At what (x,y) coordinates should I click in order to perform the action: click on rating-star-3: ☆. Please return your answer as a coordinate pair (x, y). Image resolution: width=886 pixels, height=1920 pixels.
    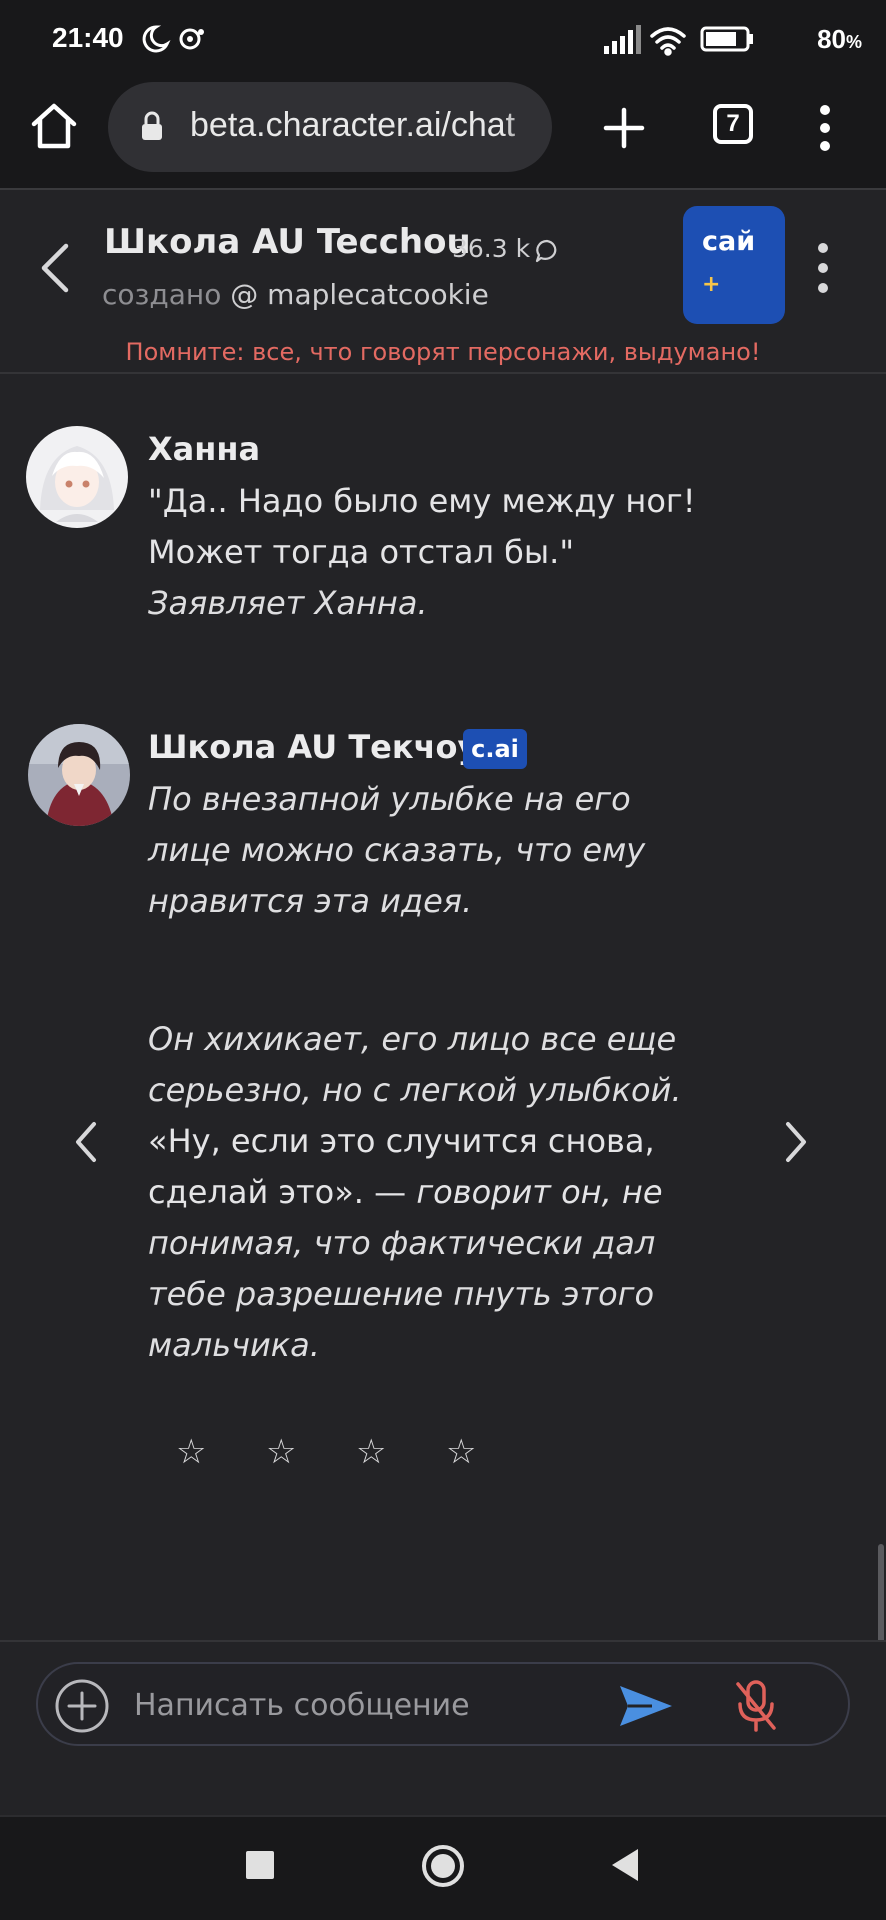
    Looking at the image, I should click on (371, 1452).